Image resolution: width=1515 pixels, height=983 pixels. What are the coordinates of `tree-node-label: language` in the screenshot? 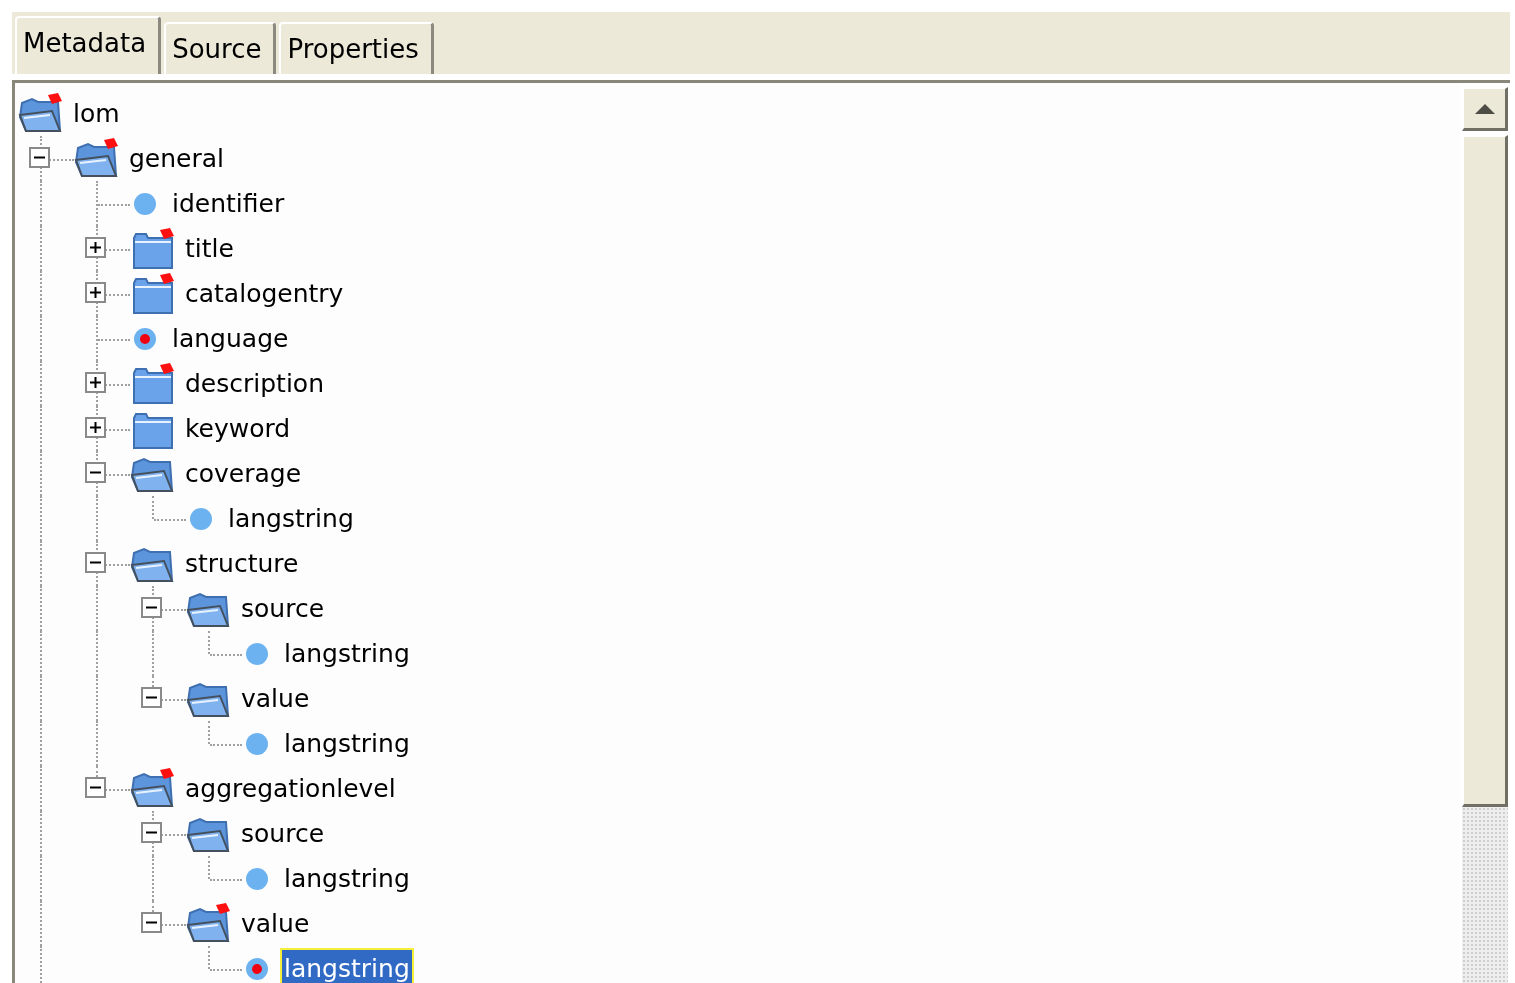 It's located at (230, 338).